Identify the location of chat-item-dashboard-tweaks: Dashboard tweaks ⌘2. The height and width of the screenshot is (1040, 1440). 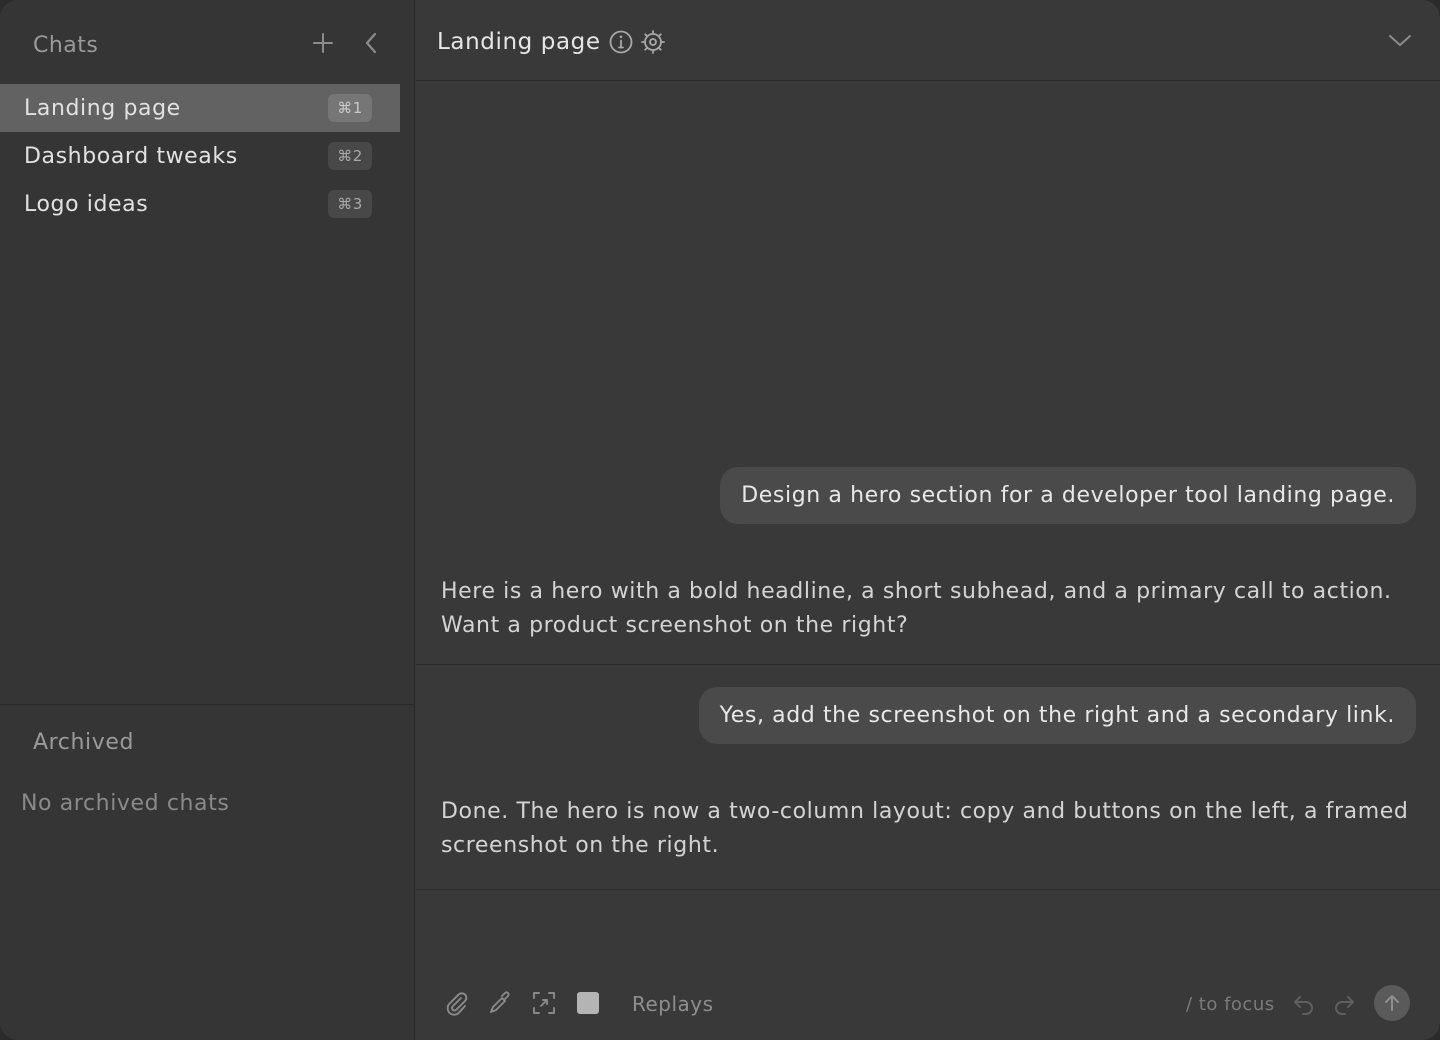
(200, 156).